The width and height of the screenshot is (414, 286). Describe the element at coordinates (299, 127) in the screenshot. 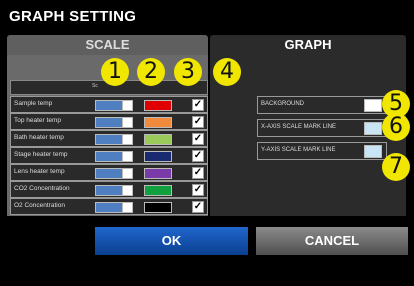

I see `graph-row-label: X-AXIS SCALE MARK LINE` at that location.